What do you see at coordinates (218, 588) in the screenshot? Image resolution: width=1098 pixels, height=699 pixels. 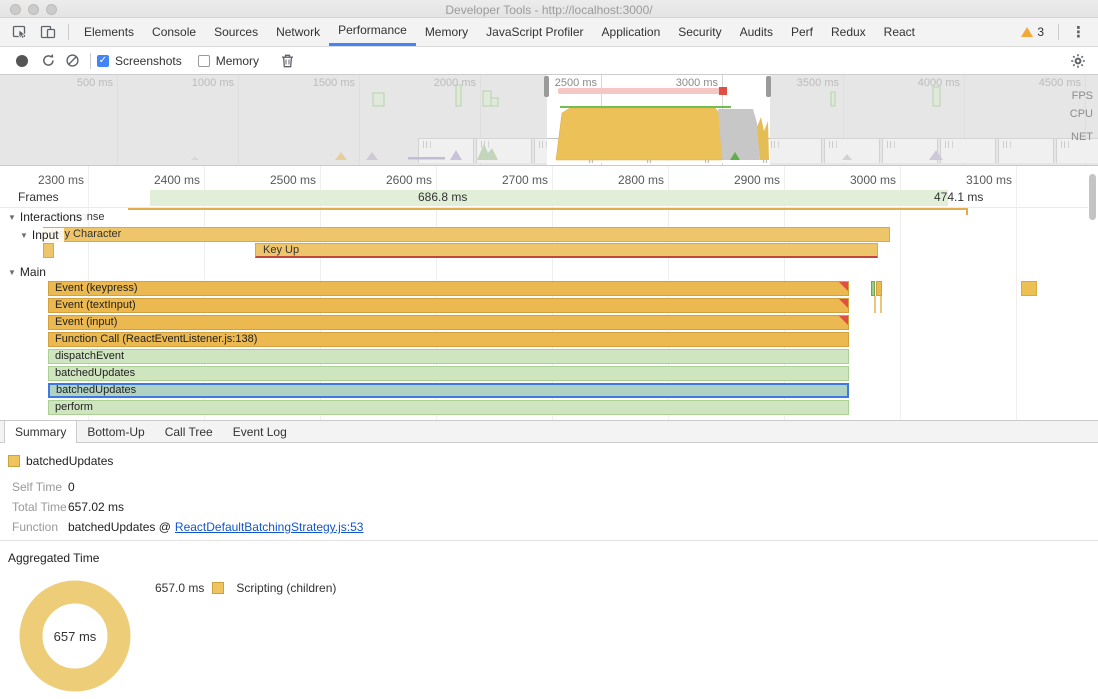 I see `legend-swatch-icon` at bounding box center [218, 588].